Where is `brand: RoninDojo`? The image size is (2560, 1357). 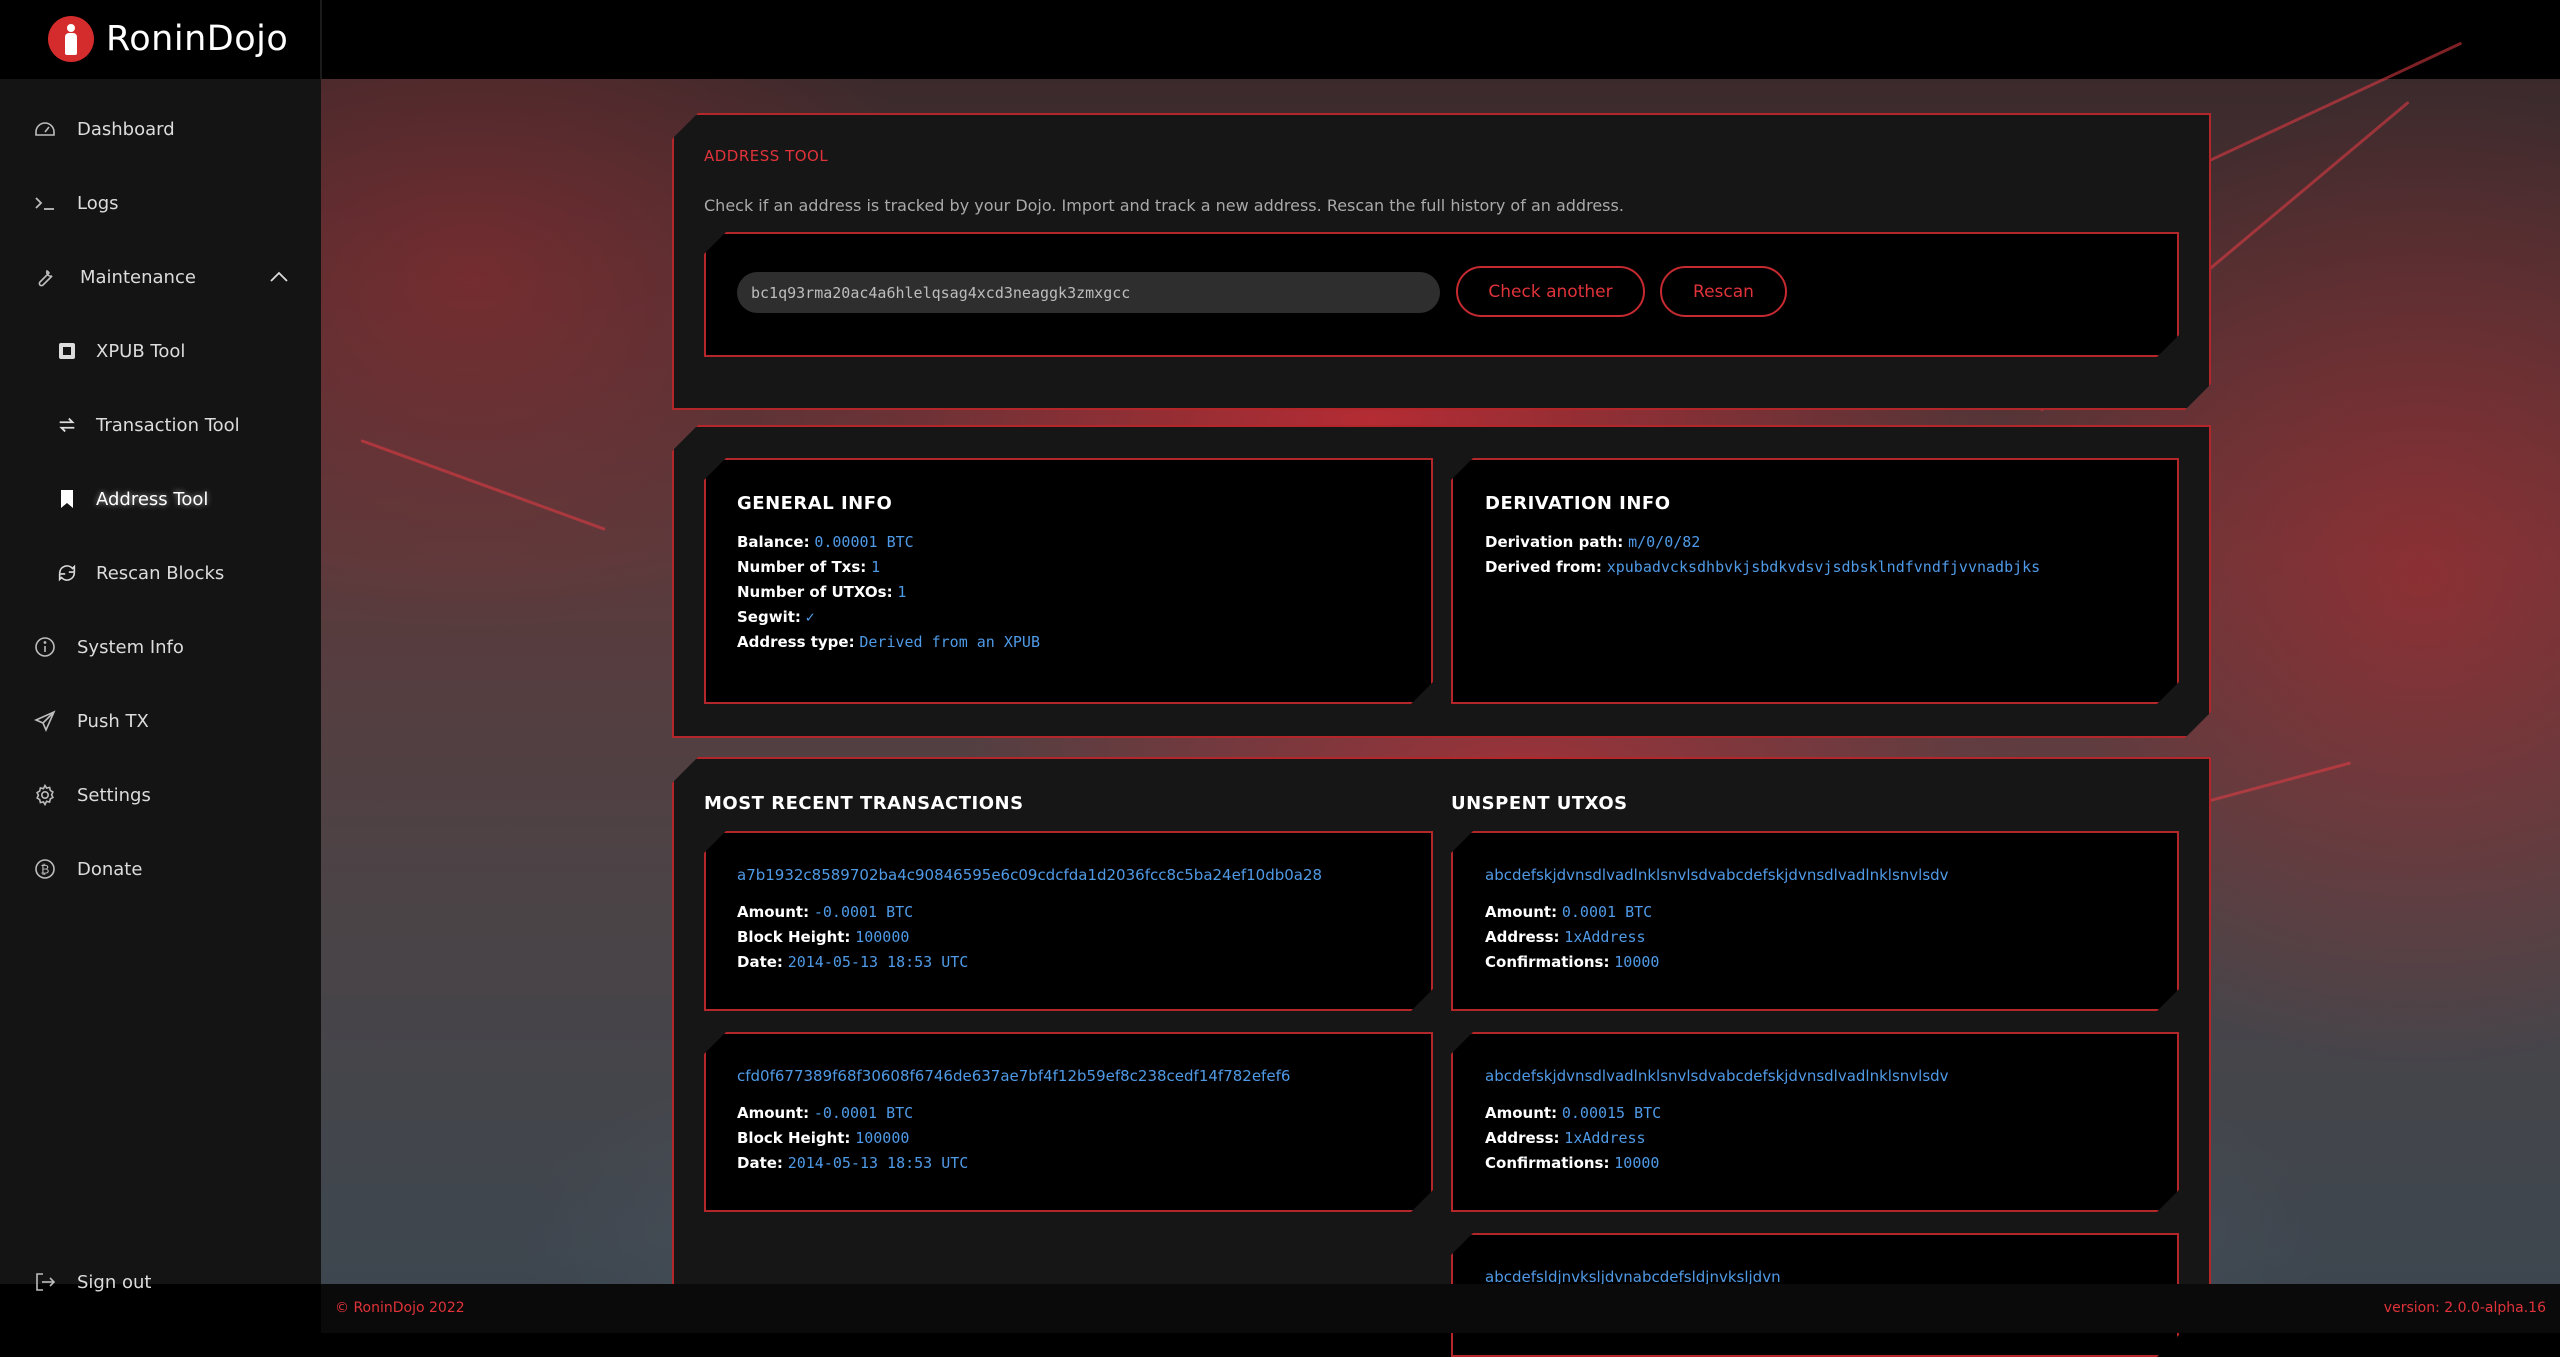
brand: RoninDojo is located at coordinates (168, 39).